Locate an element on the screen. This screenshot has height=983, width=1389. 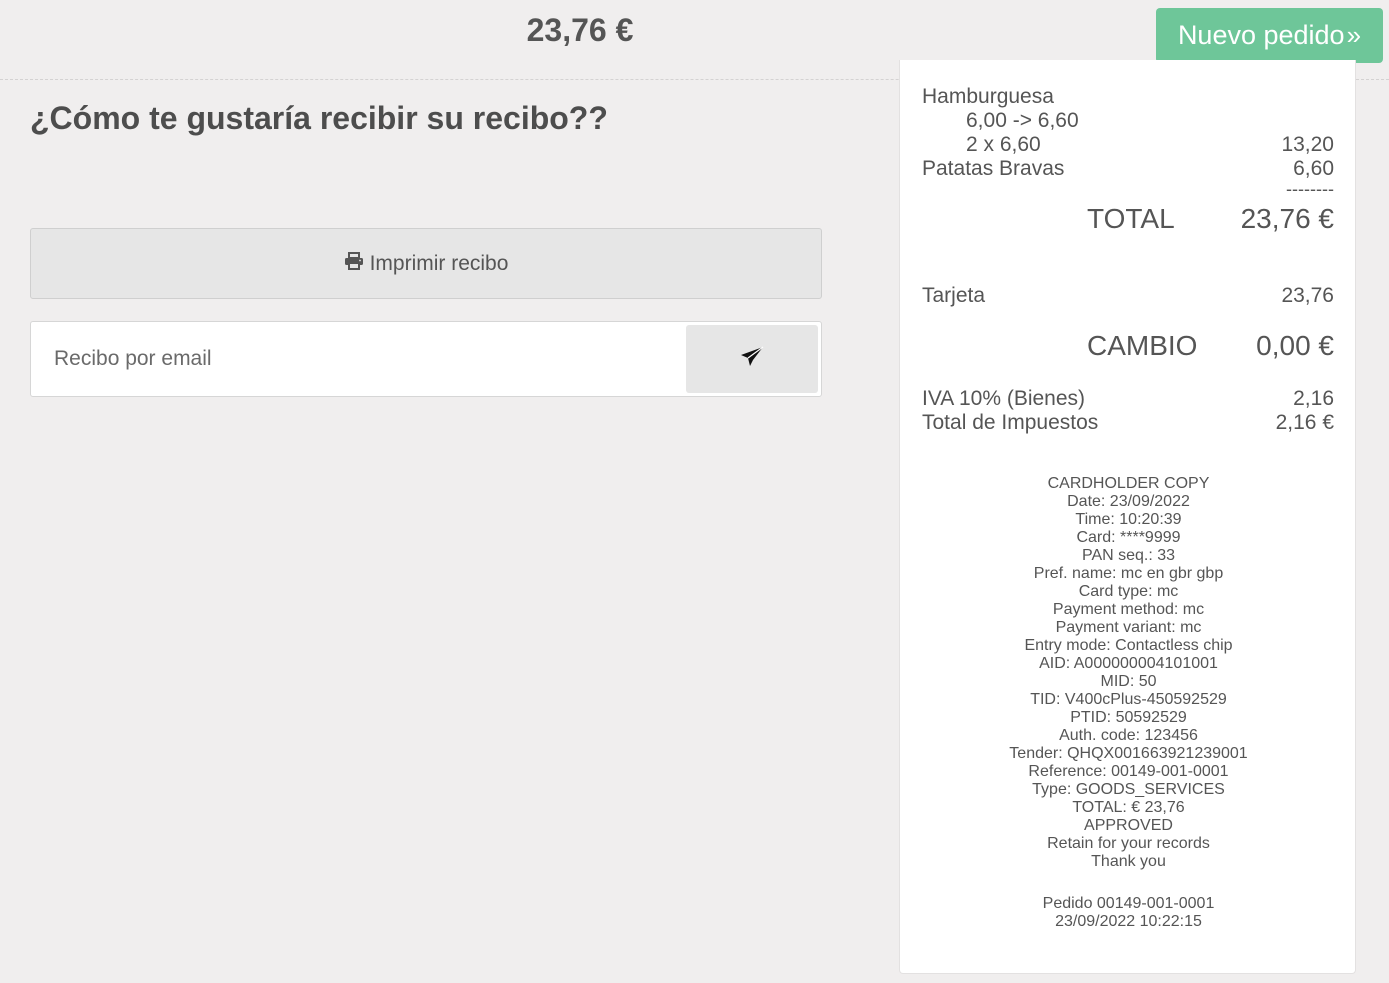
tax-value: 2,16 is located at coordinates (1313, 398).